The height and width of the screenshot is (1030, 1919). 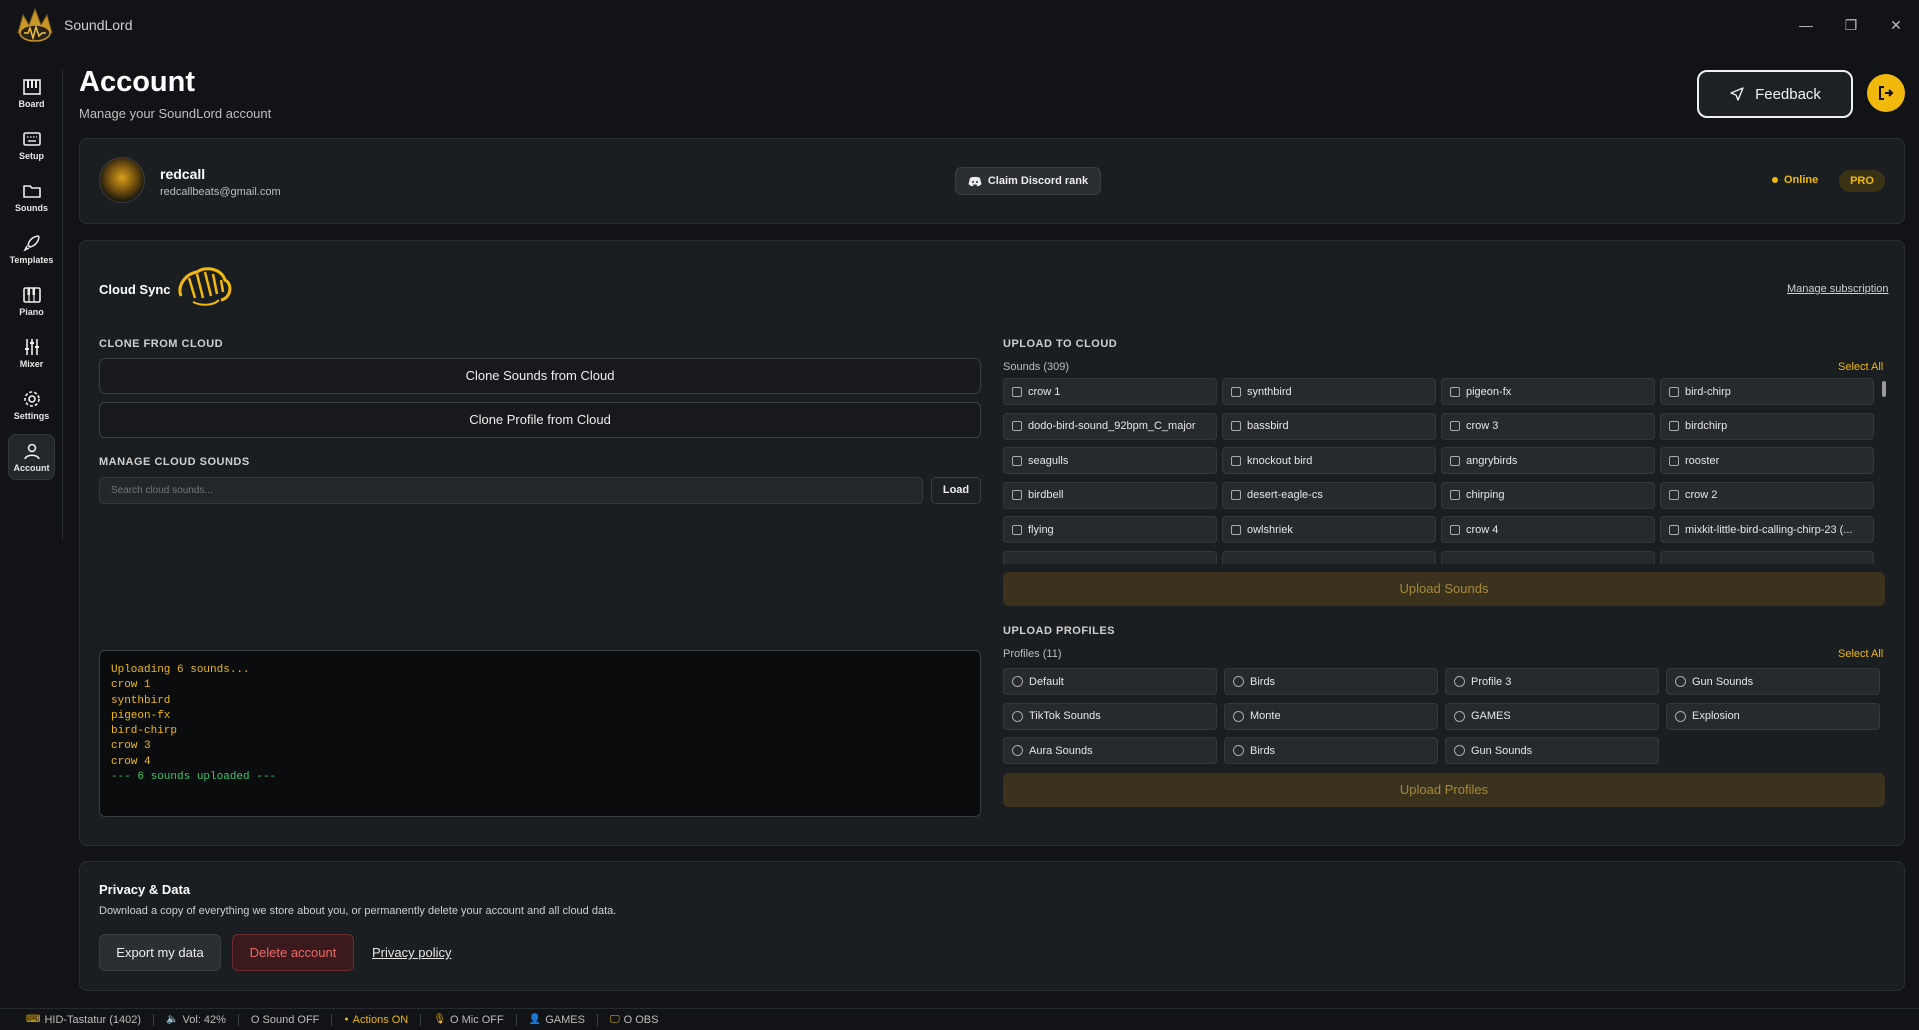 I want to click on select-all-sounds-link: Select All, so click(x=1860, y=367).